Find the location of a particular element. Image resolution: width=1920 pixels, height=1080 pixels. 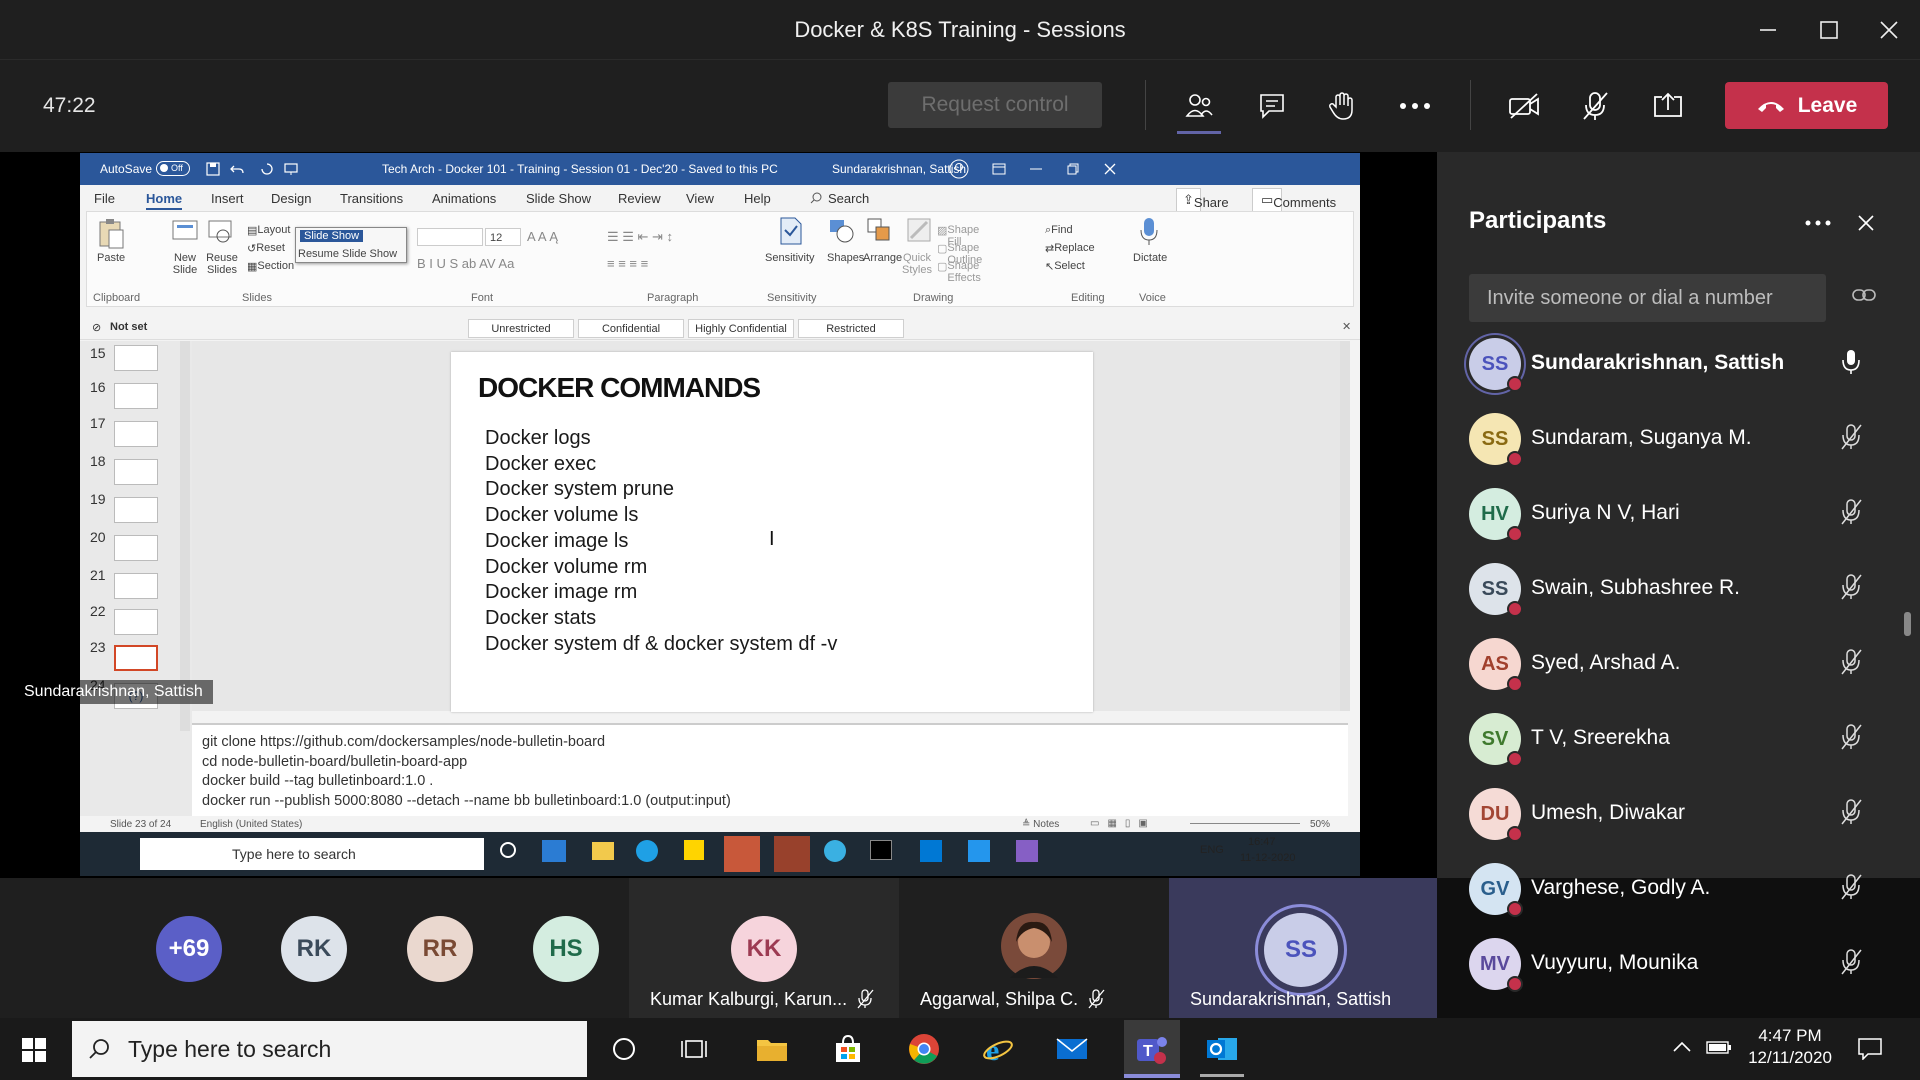

camera-off-button is located at coordinates (1524, 106).